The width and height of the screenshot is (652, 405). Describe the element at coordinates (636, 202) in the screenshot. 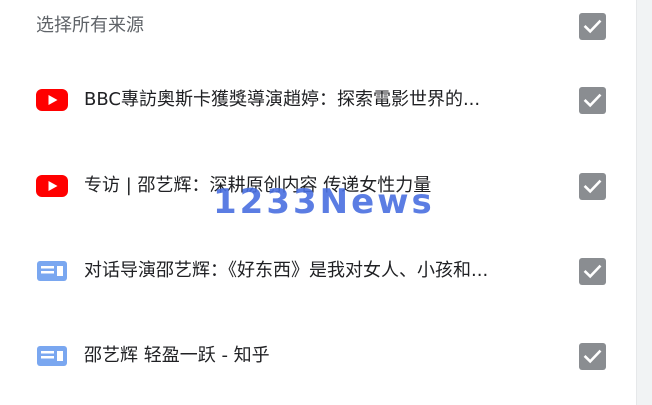

I see `scrollbar-divider` at that location.